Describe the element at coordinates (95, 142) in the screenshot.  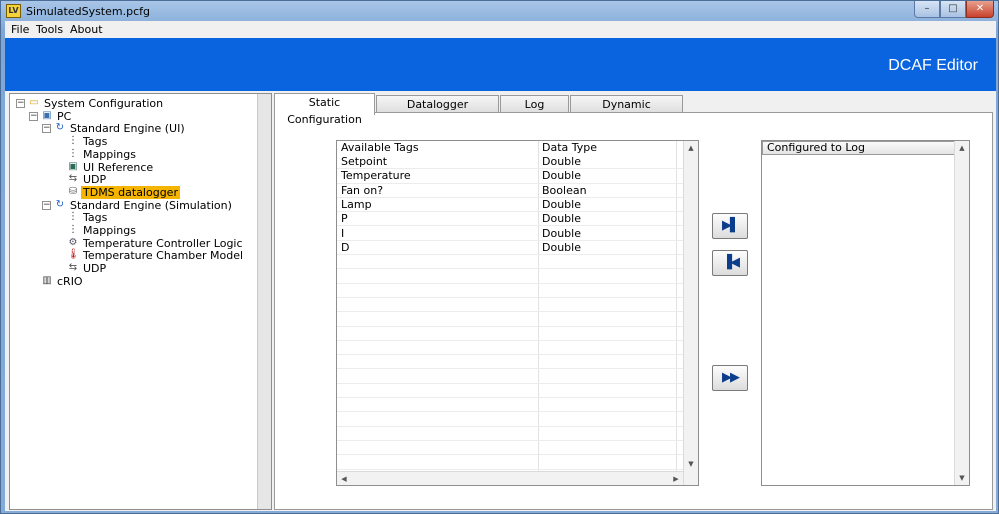
I see `tree-item-label: Tags` at that location.